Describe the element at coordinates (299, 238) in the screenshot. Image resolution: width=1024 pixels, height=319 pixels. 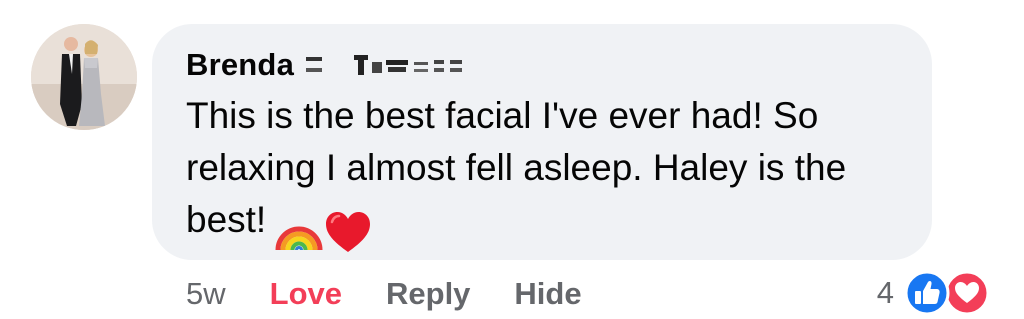
I see `rainbow-icon` at that location.